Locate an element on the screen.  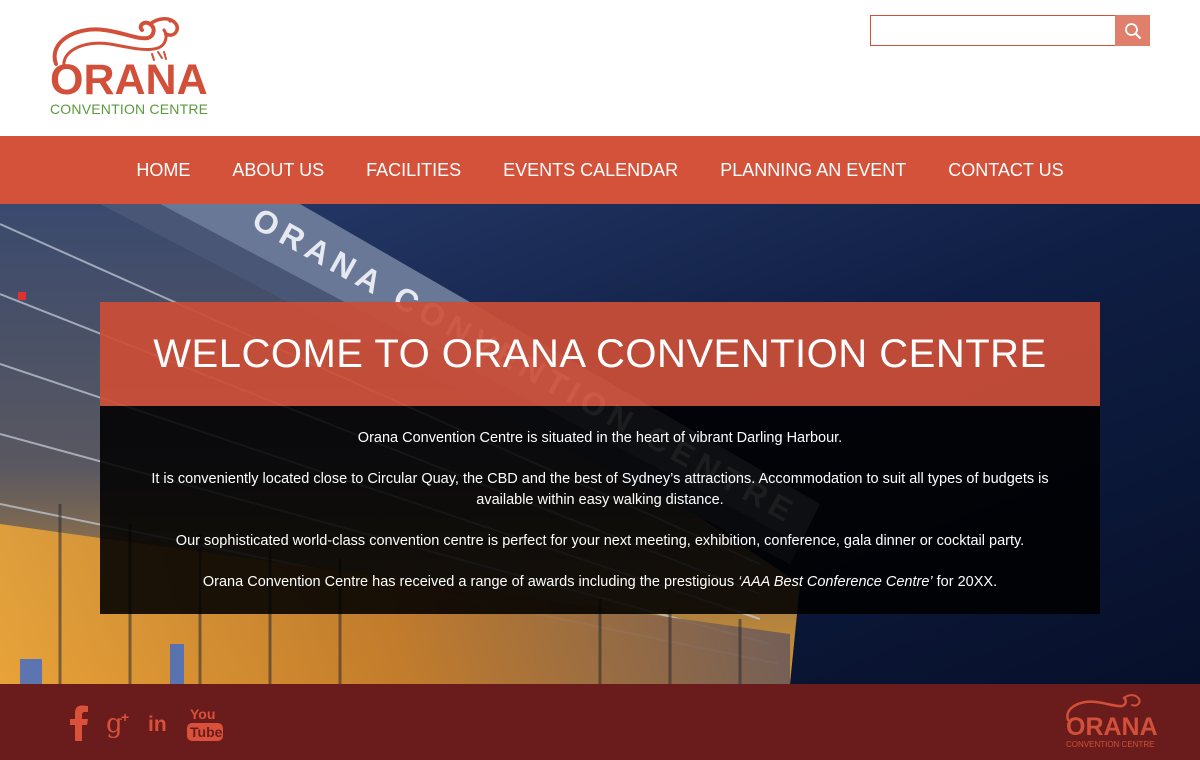
nav-item-planning-an-event: PLANNING AN EVENT is located at coordinates (813, 170).